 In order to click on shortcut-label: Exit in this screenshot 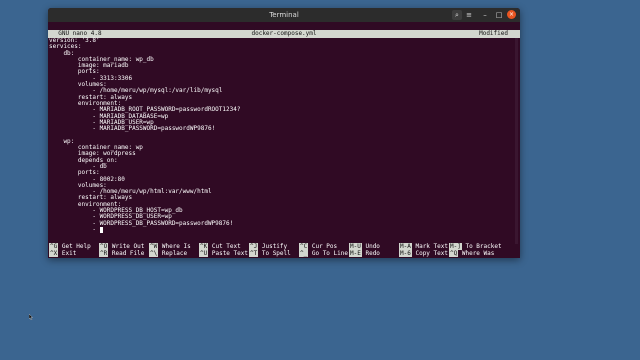, I will do `click(69, 253)`.